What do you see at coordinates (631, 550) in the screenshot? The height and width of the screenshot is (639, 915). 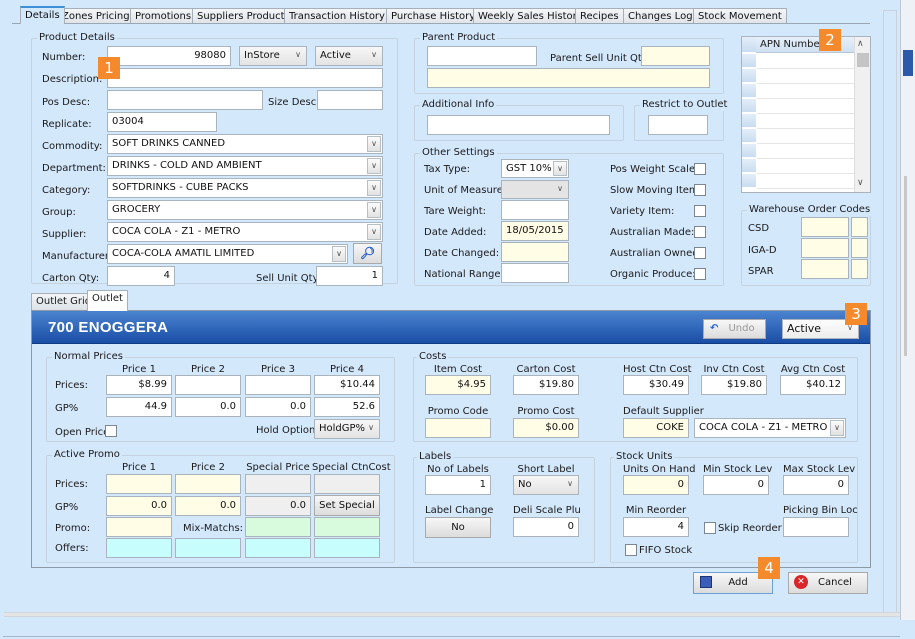 I see `fifo-stock-checkbox` at bounding box center [631, 550].